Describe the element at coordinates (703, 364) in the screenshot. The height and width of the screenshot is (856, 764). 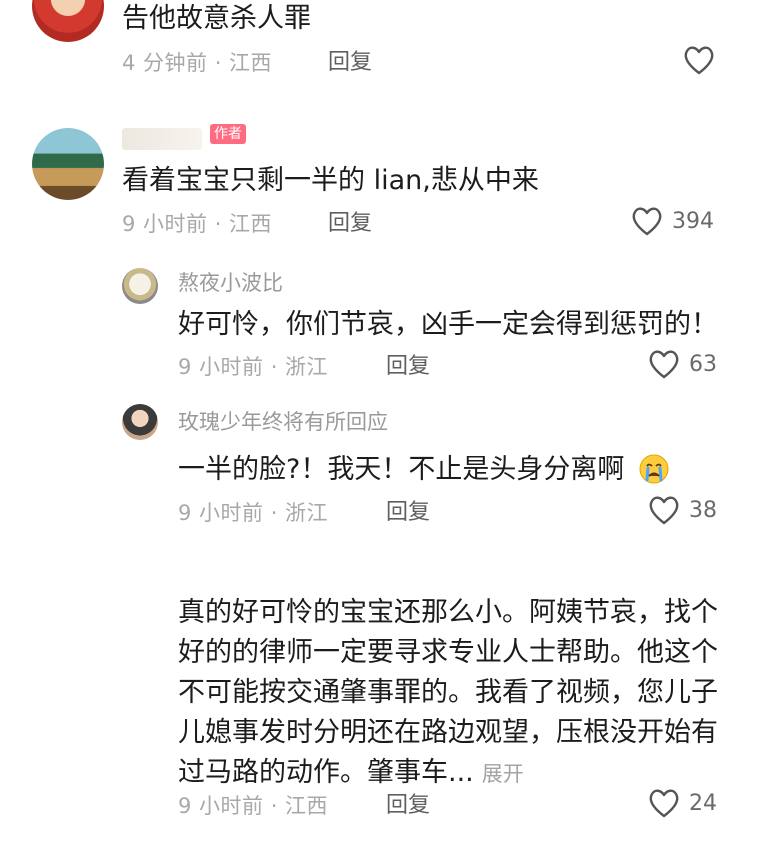
I see `like-count: 63` at that location.